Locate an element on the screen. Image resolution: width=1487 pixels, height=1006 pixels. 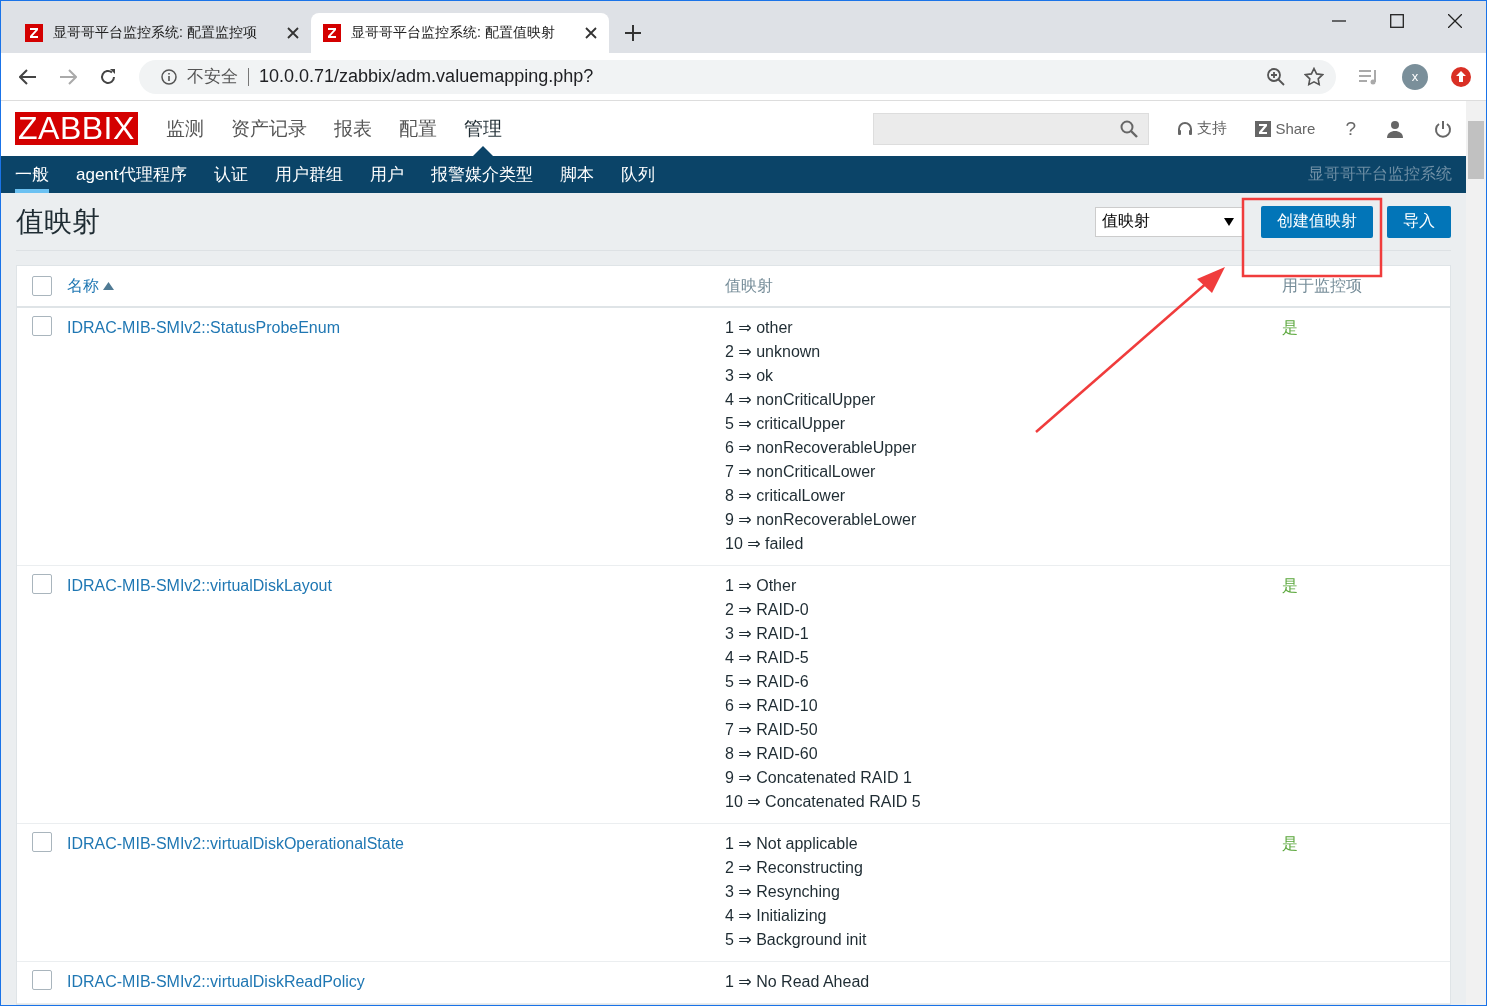
subnav-item: 脚本 is located at coordinates (576, 174).